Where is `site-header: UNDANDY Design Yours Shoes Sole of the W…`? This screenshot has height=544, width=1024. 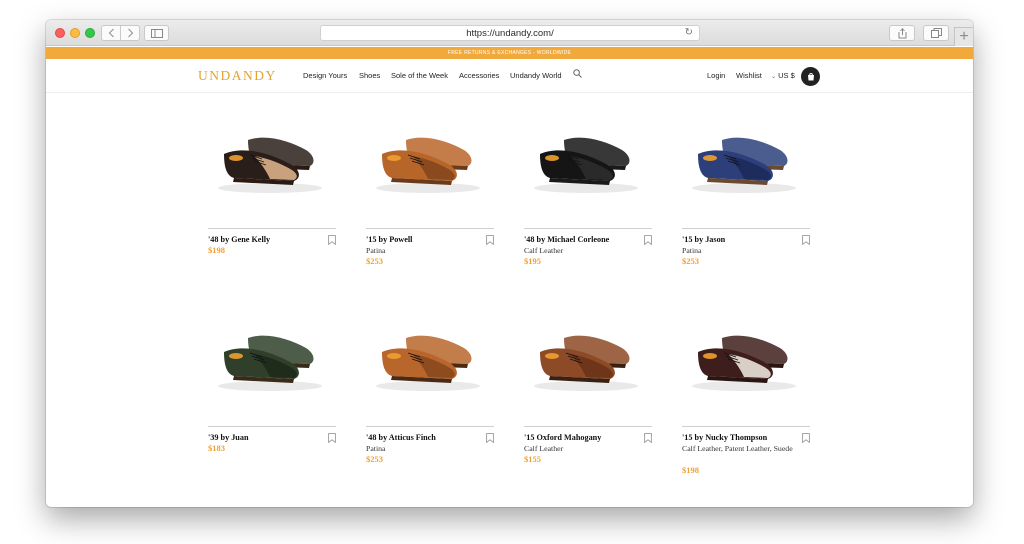
site-header: UNDANDY Design Yours Shoes Sole of the W… is located at coordinates (509, 76).